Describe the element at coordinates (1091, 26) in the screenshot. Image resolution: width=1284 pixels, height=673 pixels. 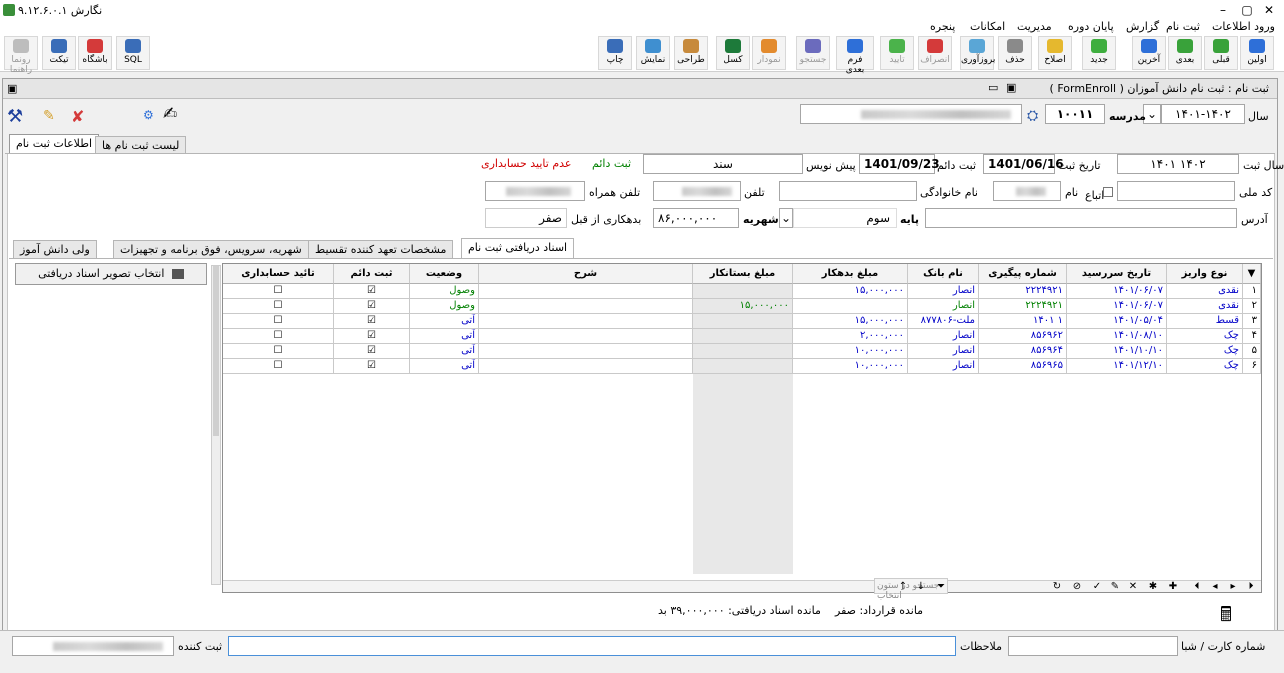
I see `menu-end-term: پایان دوره` at that location.